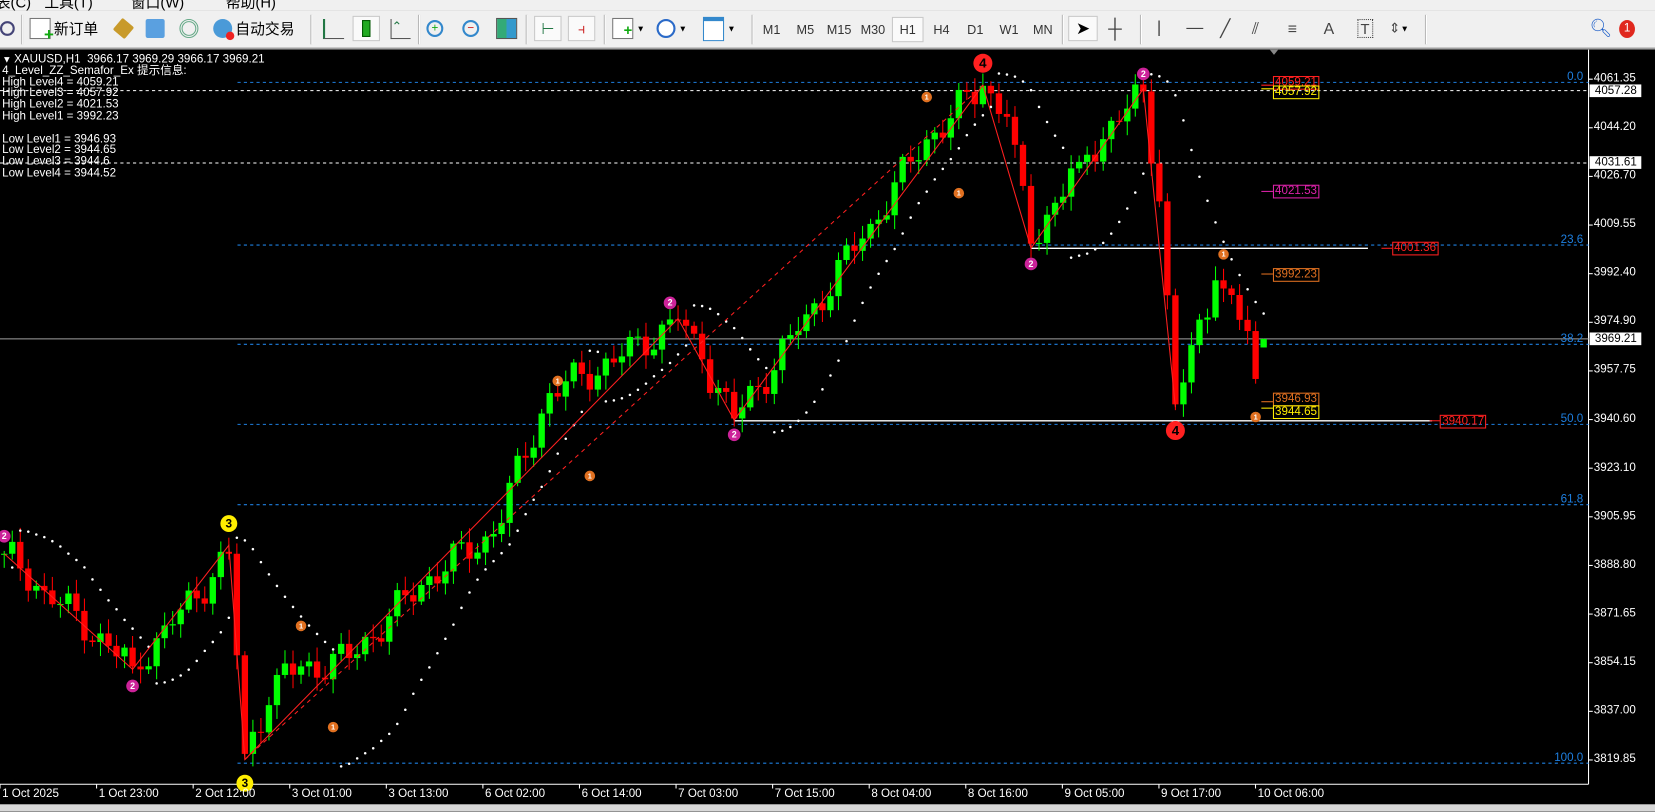  What do you see at coordinates (1601, 28) in the screenshot?
I see `search-button: 🔍︎` at bounding box center [1601, 28].